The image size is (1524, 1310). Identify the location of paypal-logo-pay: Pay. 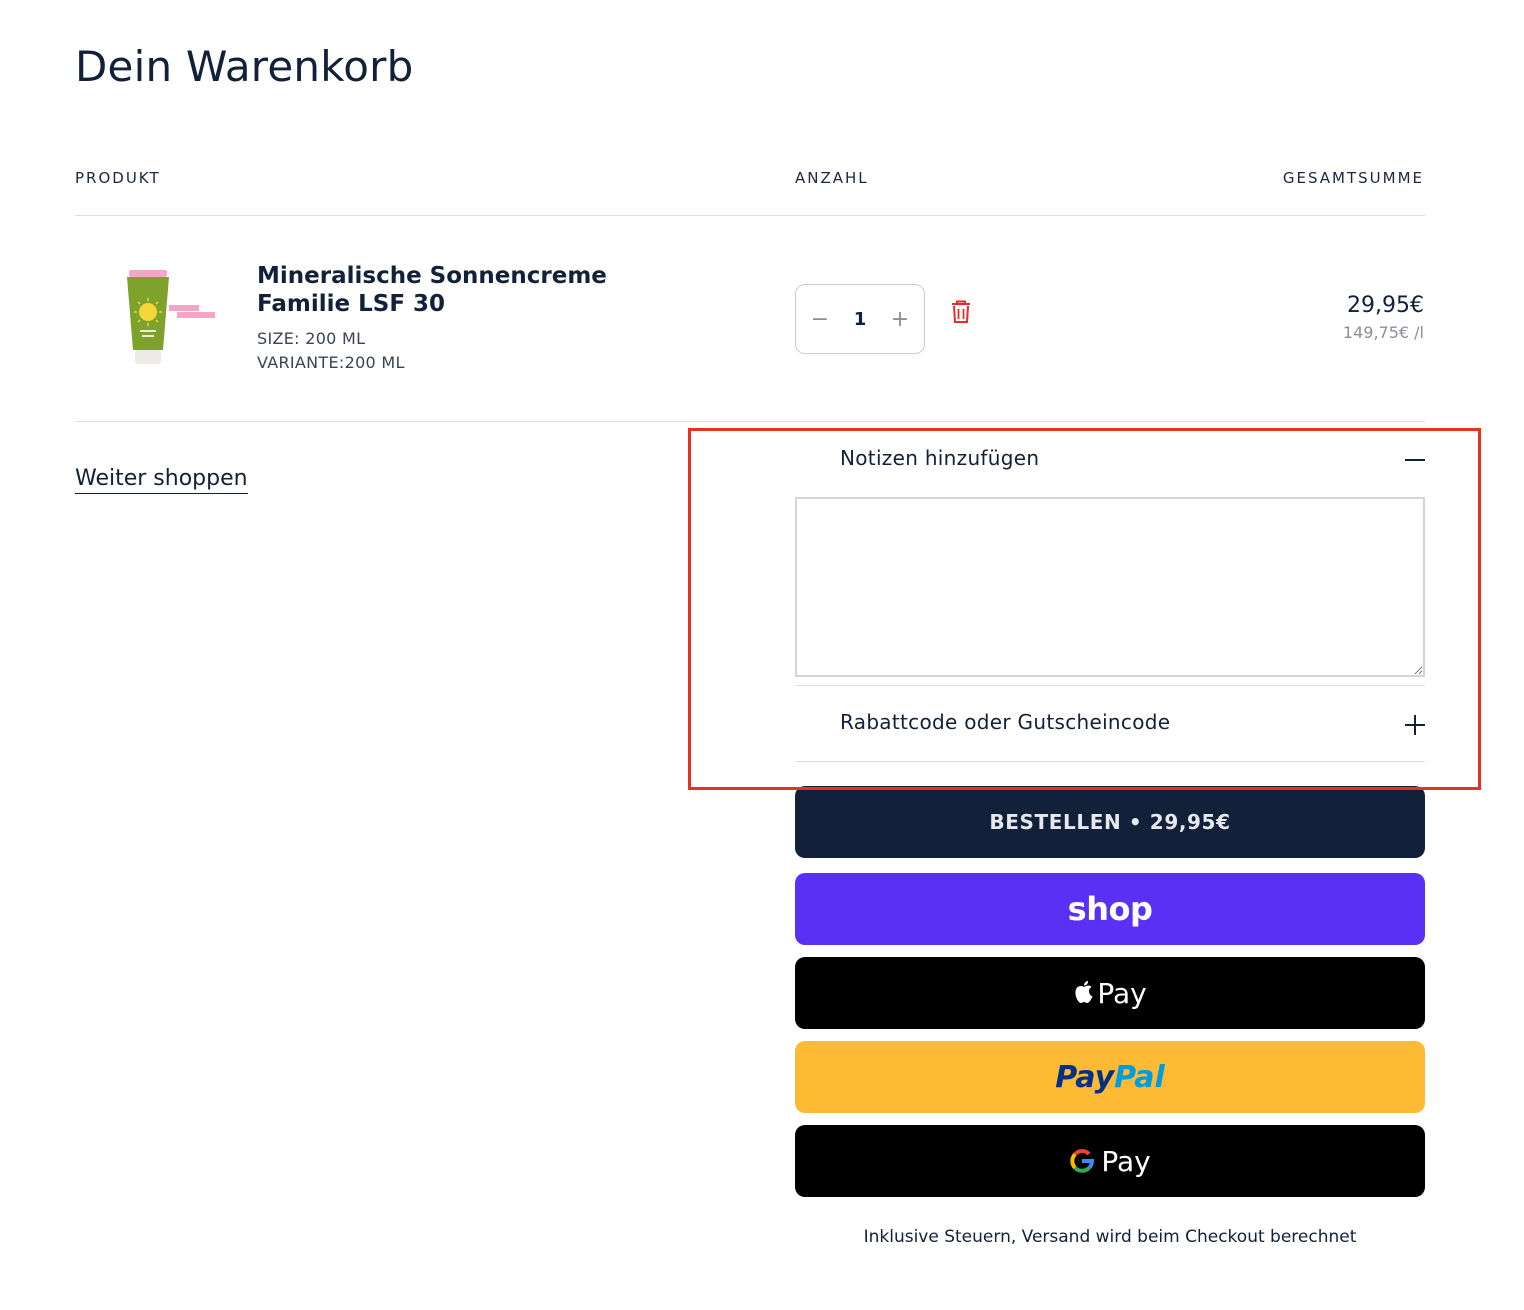
(1085, 1077).